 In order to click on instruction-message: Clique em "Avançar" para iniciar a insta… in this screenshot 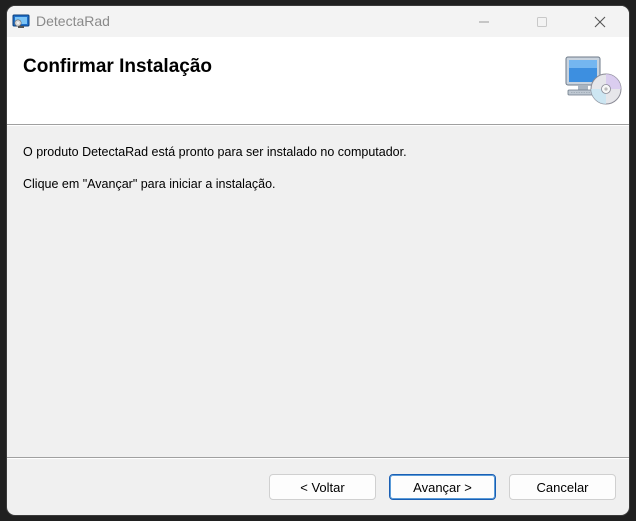, I will do `click(149, 184)`.